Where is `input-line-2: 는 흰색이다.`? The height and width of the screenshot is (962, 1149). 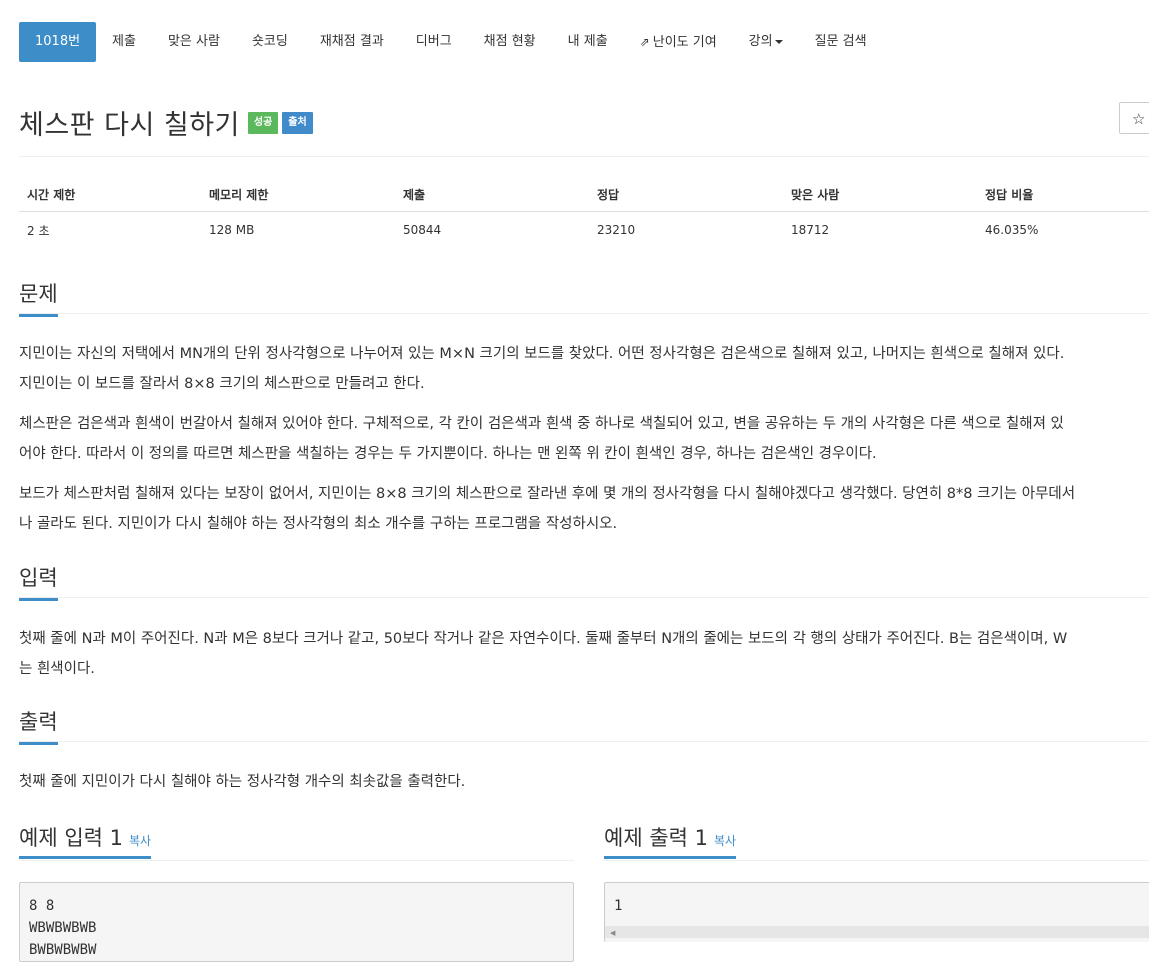
input-line-2: 는 흰색이다. is located at coordinates (57, 669).